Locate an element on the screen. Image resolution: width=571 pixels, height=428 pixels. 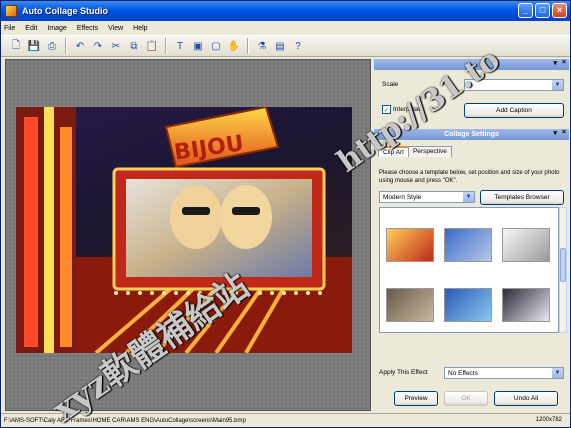
interpolation-checkbox: ✓ is located at coordinates (386, 109).